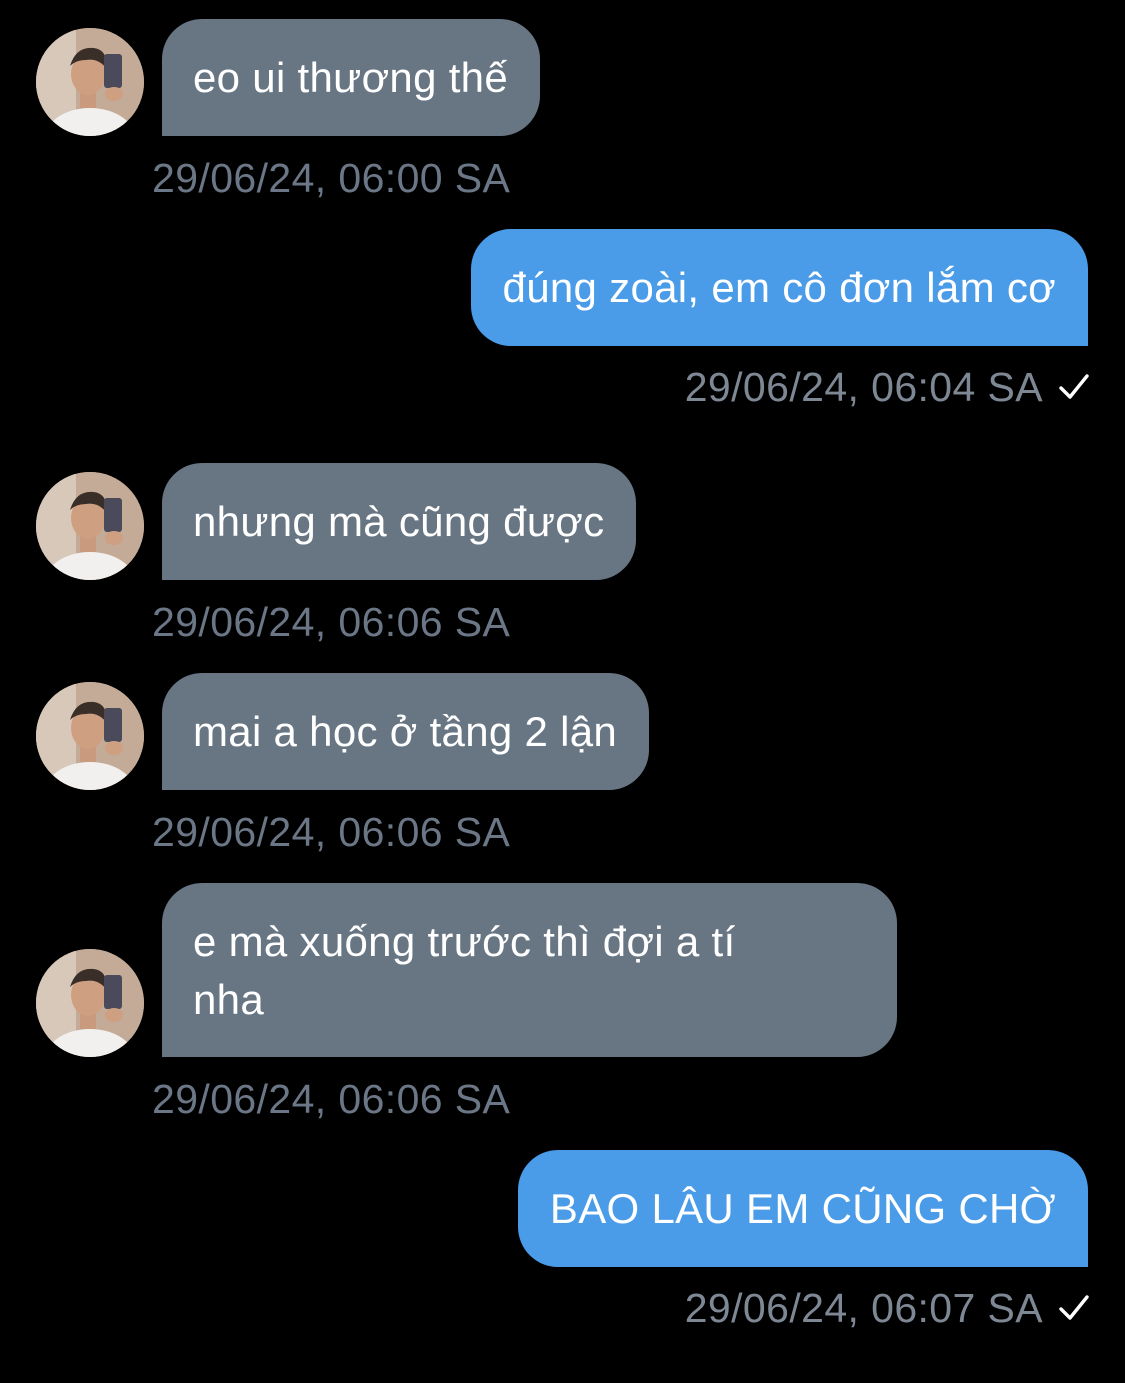 The height and width of the screenshot is (1383, 1125). I want to click on message-timestamp: 29/06/24, 06:04 SA, so click(863, 387).